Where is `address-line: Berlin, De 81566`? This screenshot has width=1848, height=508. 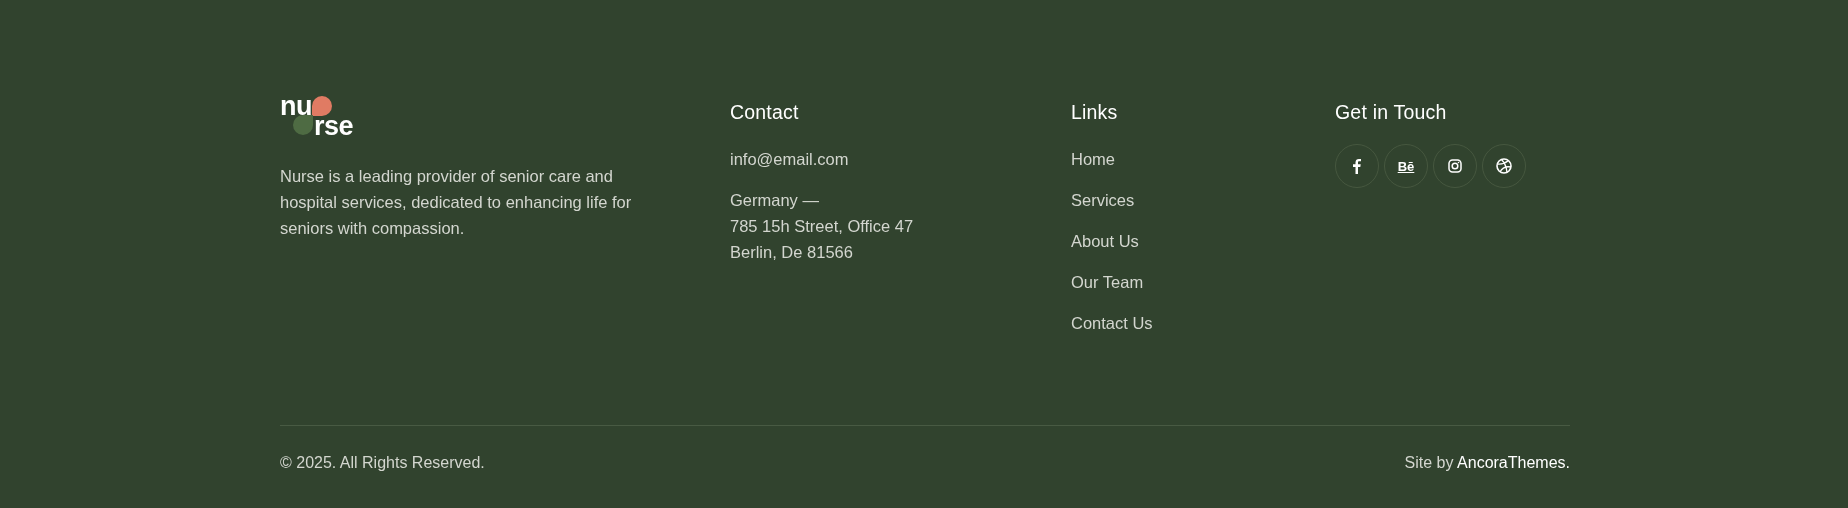 address-line: Berlin, De 81566 is located at coordinates (791, 252).